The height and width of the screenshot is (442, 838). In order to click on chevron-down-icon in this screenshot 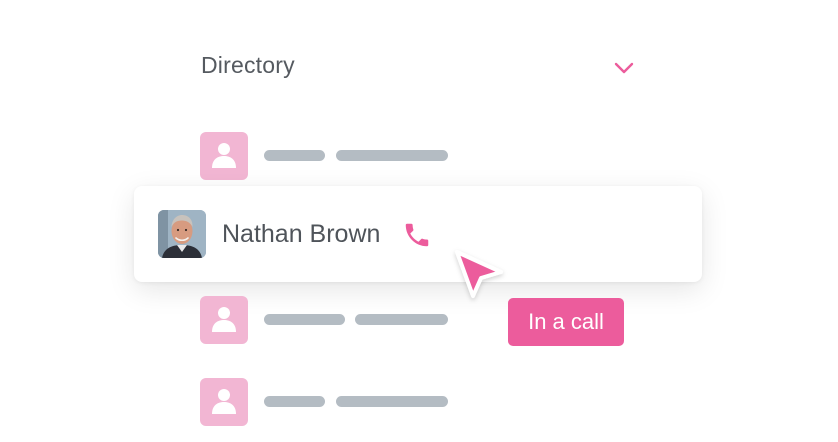, I will do `click(624, 68)`.